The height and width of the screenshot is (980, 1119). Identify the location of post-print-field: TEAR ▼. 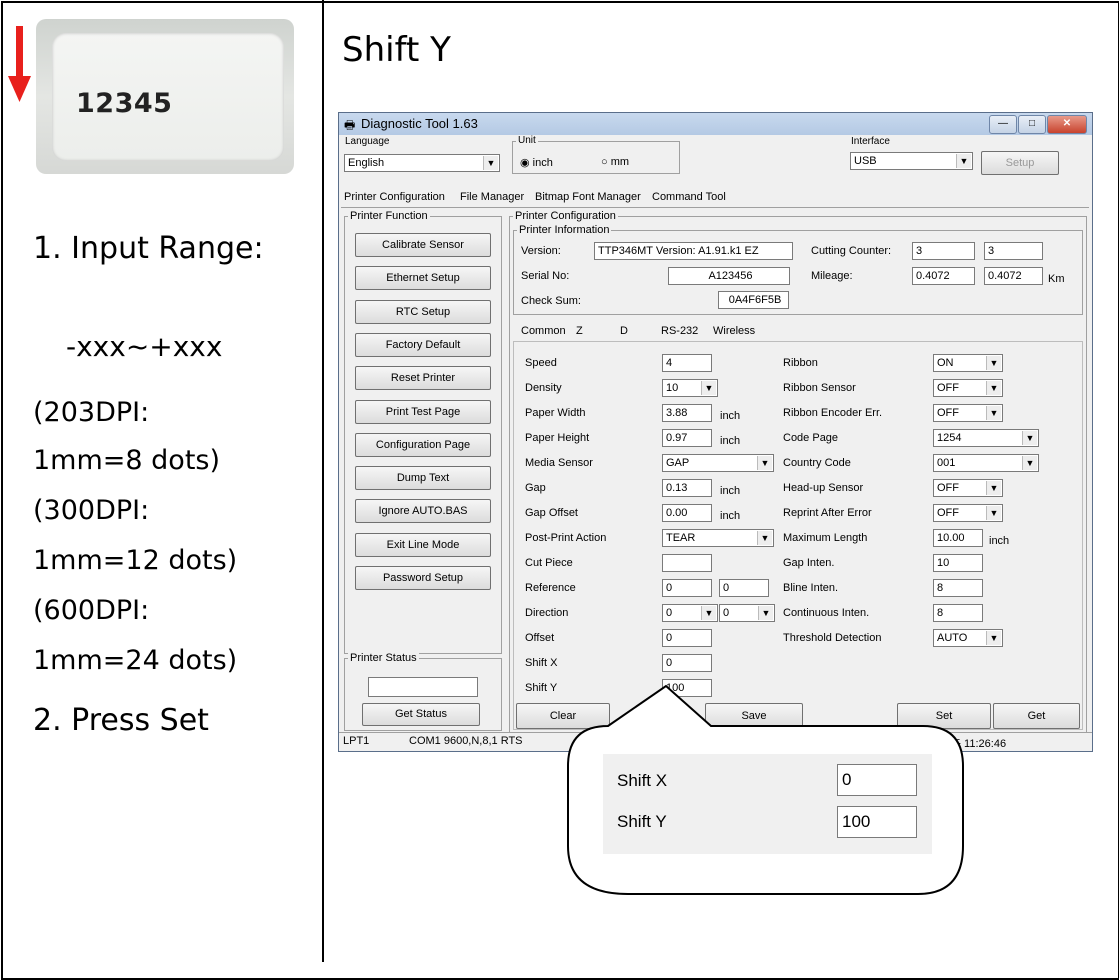
(718, 538).